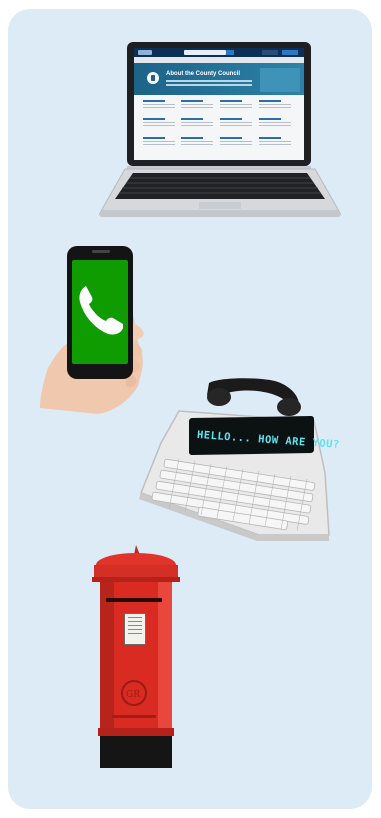  What do you see at coordinates (230, 52) in the screenshot?
I see `website-search-button` at bounding box center [230, 52].